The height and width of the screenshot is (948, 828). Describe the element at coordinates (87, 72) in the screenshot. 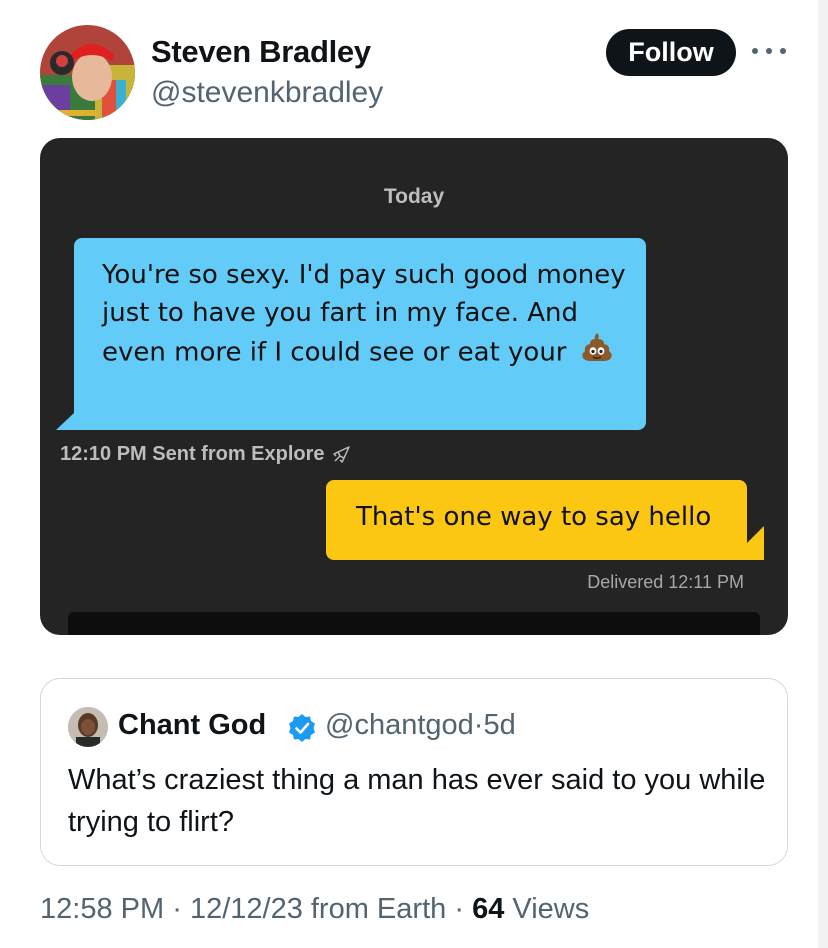

I see `author-avatar` at that location.